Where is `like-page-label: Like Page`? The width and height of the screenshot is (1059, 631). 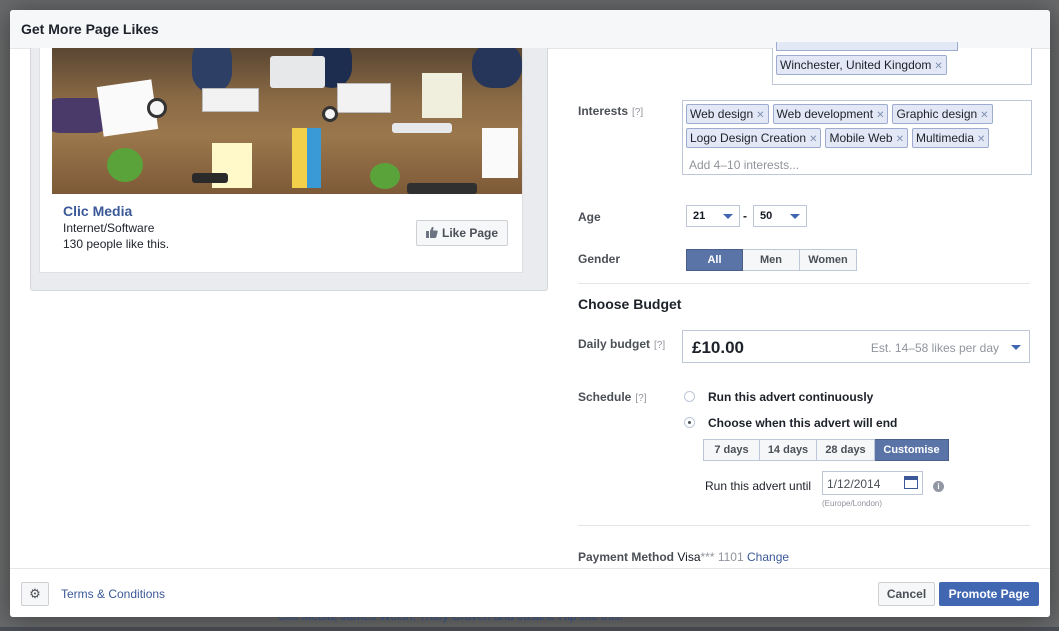 like-page-label: Like Page is located at coordinates (470, 233).